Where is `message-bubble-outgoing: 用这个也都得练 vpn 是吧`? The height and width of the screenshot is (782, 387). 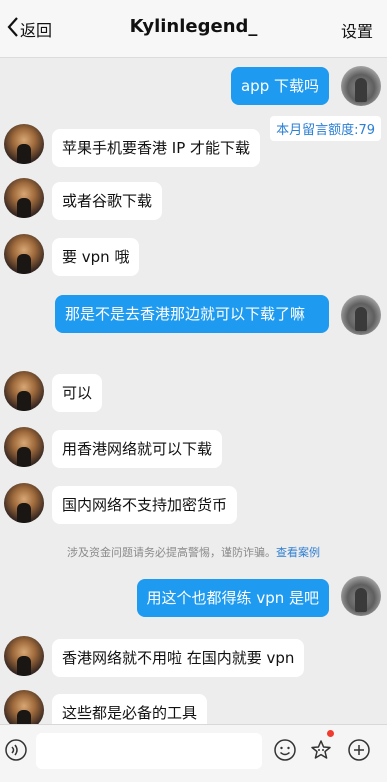 message-bubble-outgoing: 用这个也都得练 vpn 是吧 is located at coordinates (232, 598).